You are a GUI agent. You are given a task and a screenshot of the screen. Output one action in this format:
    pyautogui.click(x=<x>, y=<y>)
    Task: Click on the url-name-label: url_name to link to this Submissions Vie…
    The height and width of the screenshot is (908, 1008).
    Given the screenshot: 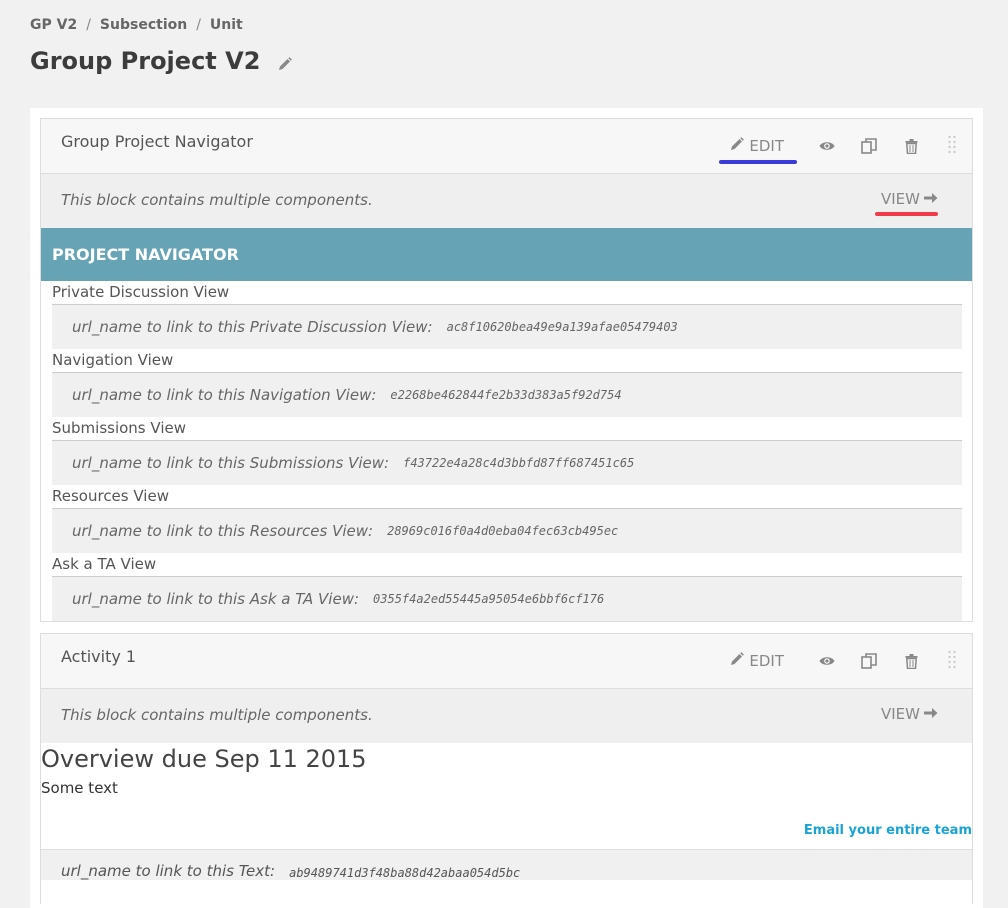 What is the action you would take?
    pyautogui.click(x=231, y=463)
    